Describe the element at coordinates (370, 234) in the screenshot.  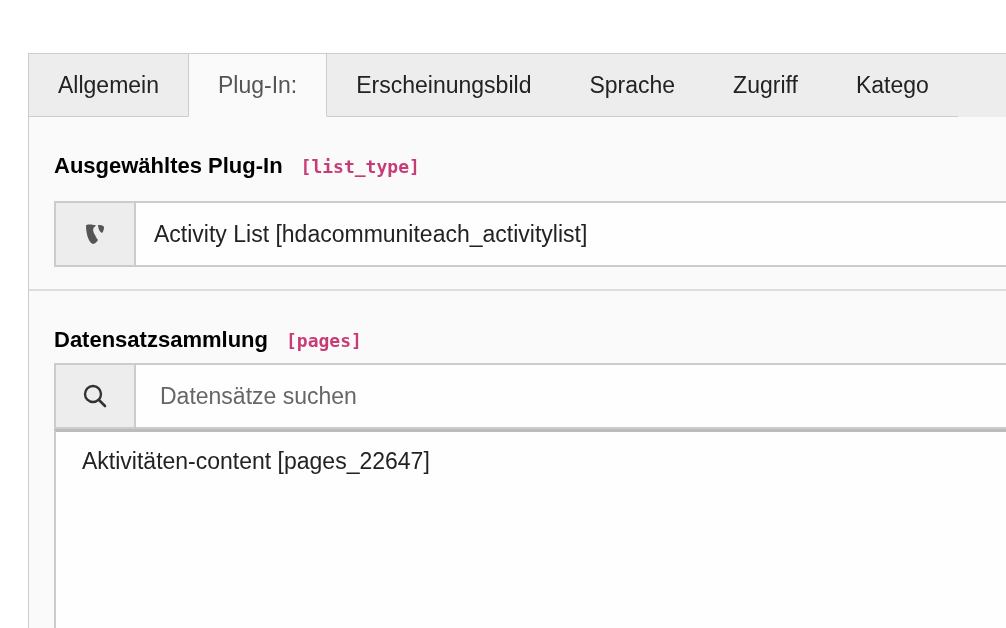
I see `select-value: Activity List [hdacommuniteach_activitylist]` at that location.